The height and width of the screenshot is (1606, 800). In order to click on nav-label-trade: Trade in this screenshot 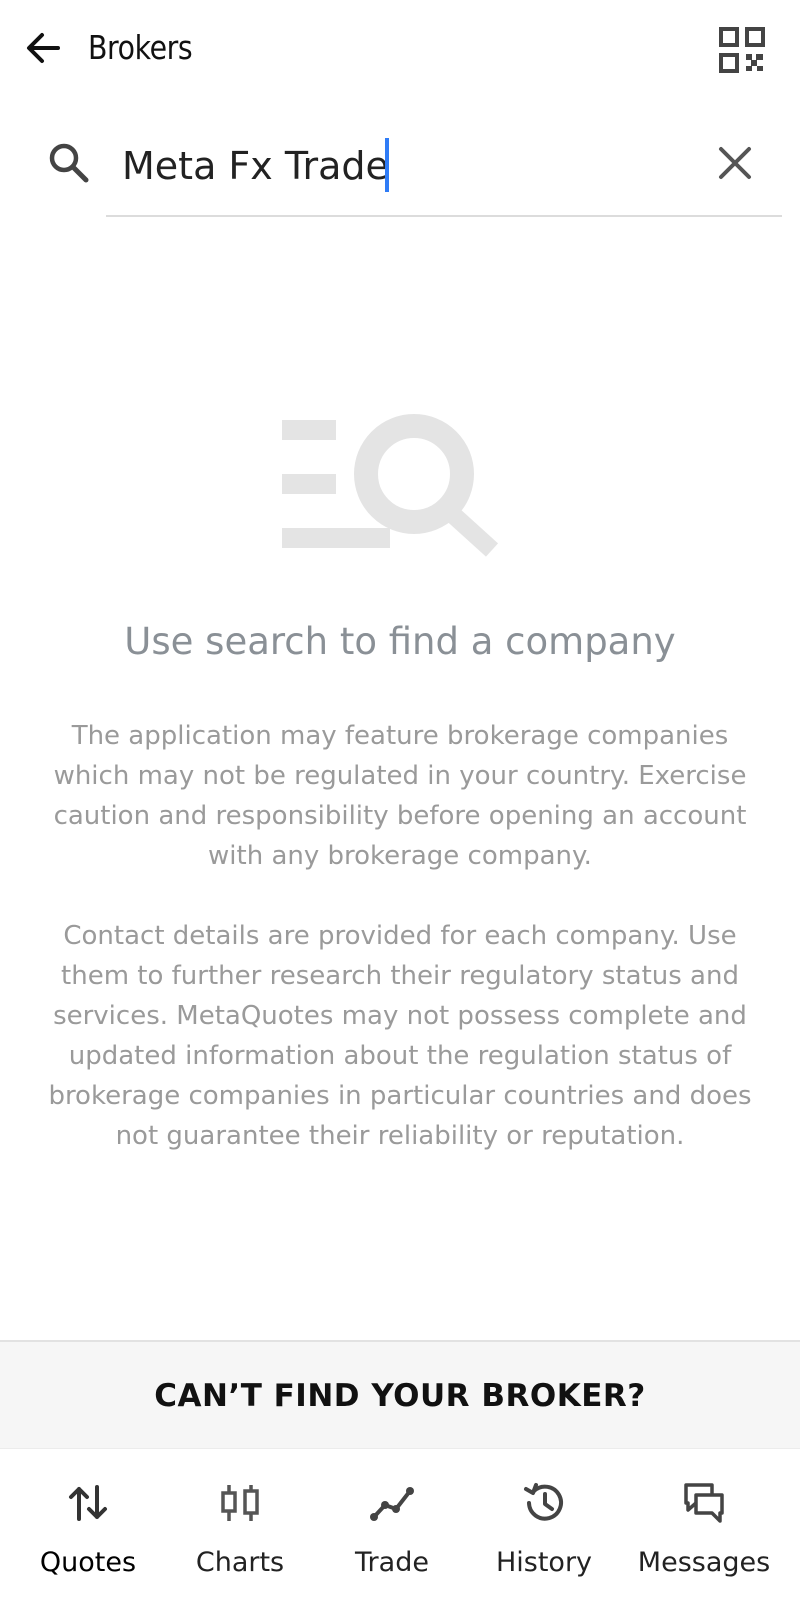, I will do `click(392, 1562)`.